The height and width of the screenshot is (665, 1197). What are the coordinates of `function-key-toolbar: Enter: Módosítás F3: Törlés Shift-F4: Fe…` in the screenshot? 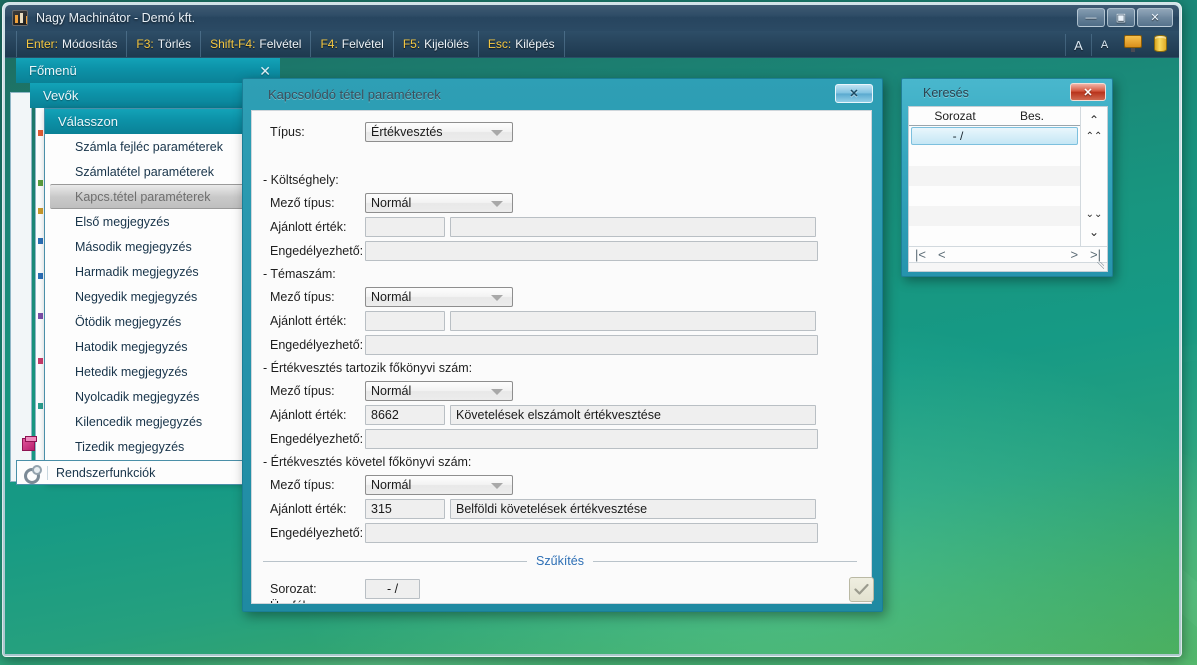 It's located at (592, 44).